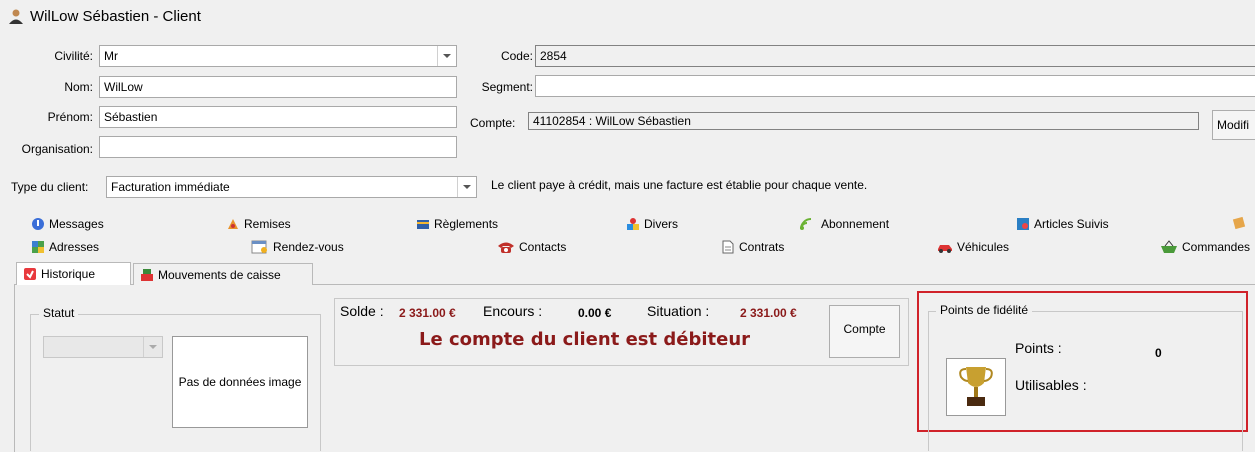  I want to click on prenom-label: Prénom:, so click(70, 117).